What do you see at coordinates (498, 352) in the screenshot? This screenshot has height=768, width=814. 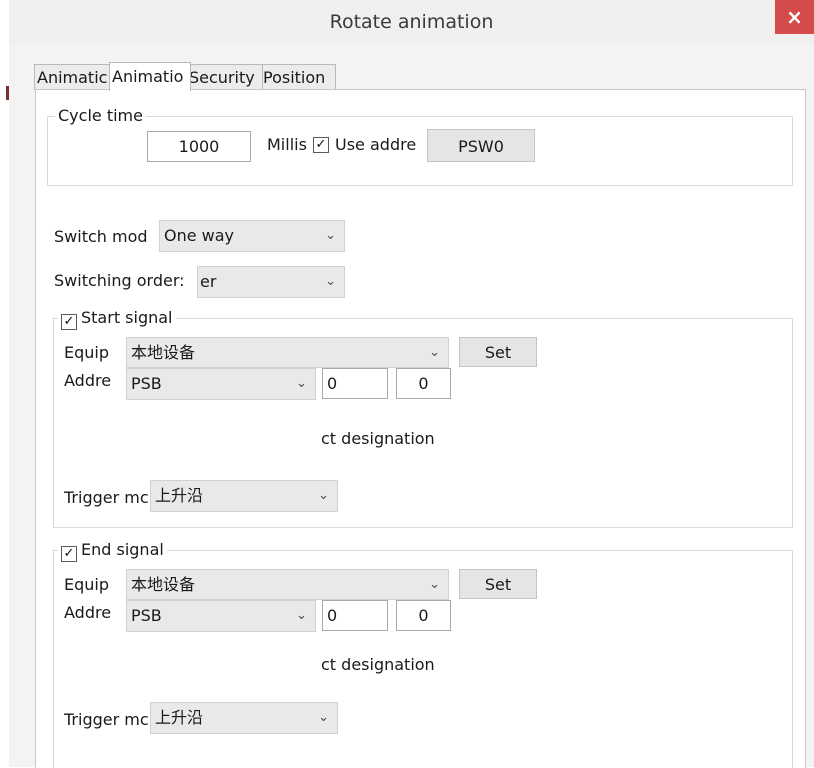 I see `start-set-button: Set` at bounding box center [498, 352].